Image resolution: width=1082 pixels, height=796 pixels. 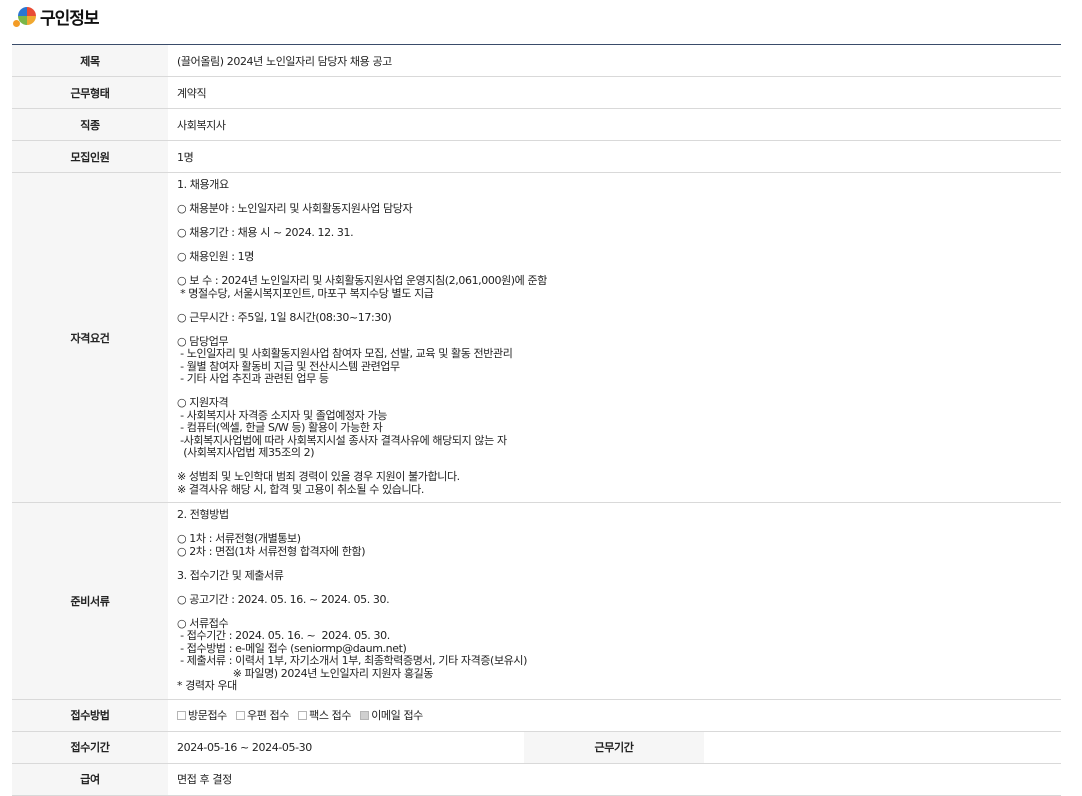 What do you see at coordinates (90, 156) in the screenshot?
I see `label-headcount: 모집인원` at bounding box center [90, 156].